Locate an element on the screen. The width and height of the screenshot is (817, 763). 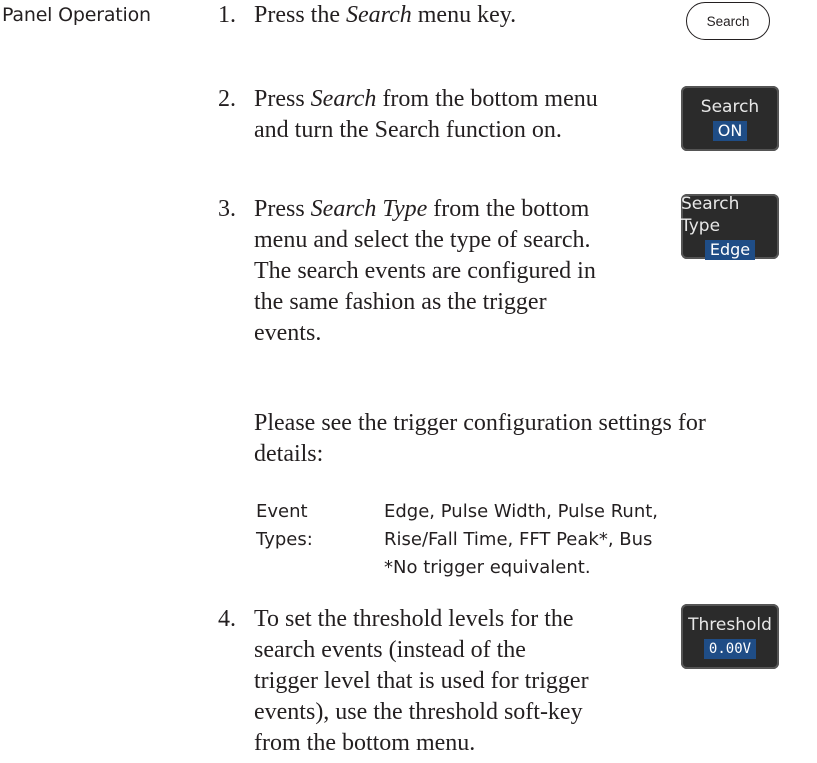
threshold-softkey-title: Threshold is located at coordinates (730, 625).